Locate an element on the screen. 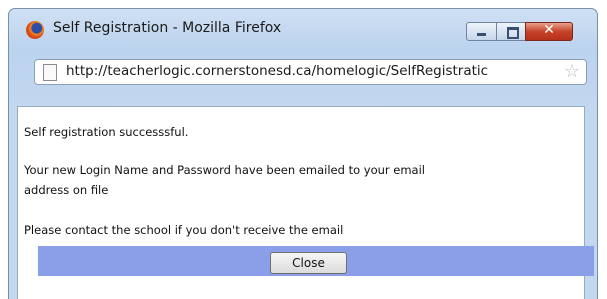 Image resolution: width=607 pixels, height=299 pixels. close-window-button: ✕ is located at coordinates (549, 31).